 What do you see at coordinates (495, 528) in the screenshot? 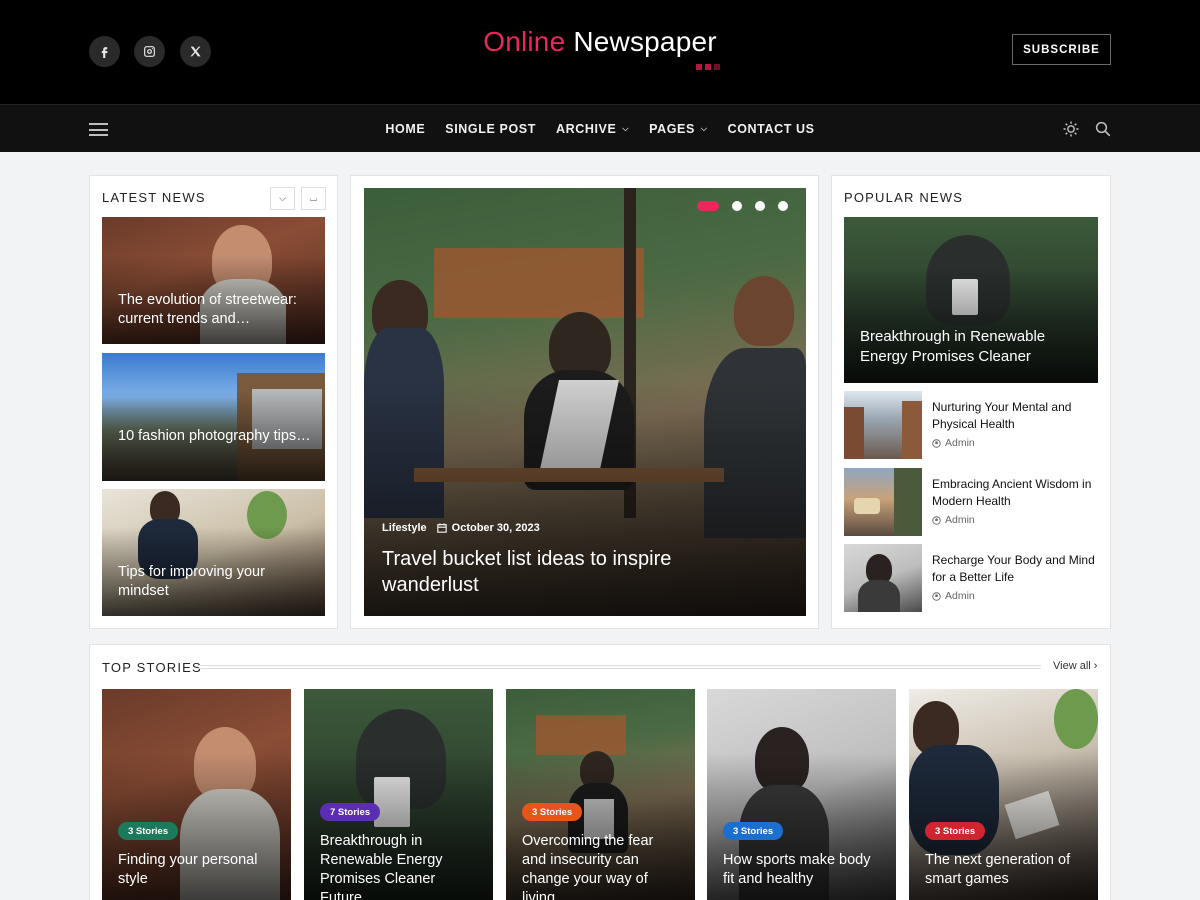
I see `featured-date: October 30, 2023` at bounding box center [495, 528].